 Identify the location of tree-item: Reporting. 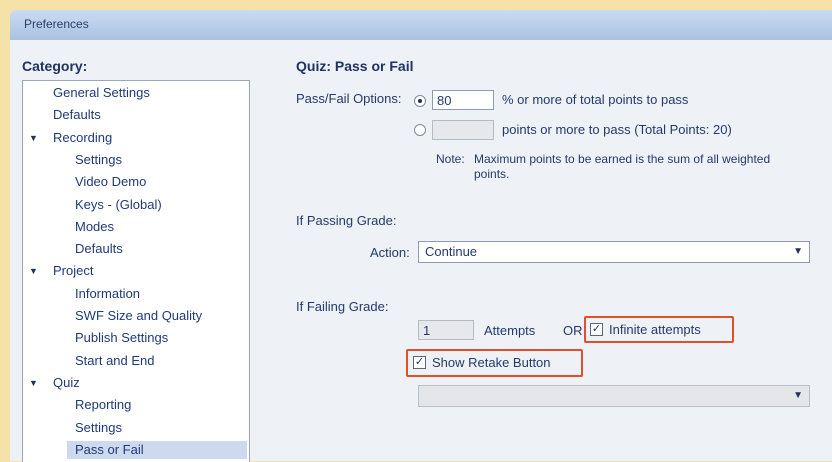
(103, 405).